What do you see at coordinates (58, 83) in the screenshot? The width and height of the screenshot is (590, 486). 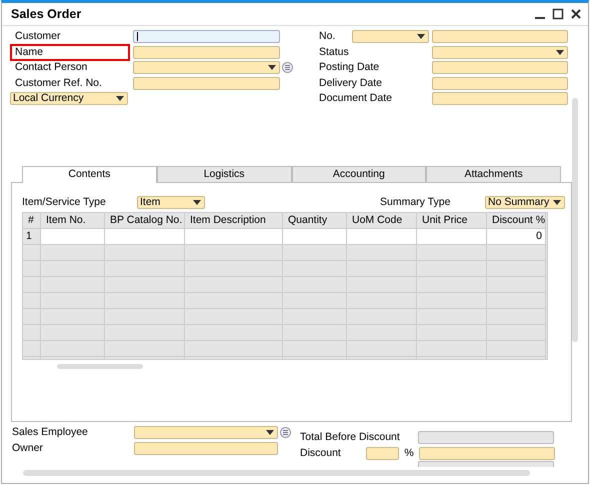 I see `field-label: Customer Ref. No.` at bounding box center [58, 83].